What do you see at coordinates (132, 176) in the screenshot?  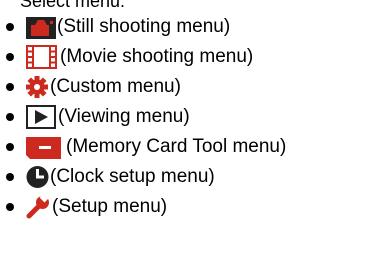 I see `menu-label: (Clock setup menu)` at bounding box center [132, 176].